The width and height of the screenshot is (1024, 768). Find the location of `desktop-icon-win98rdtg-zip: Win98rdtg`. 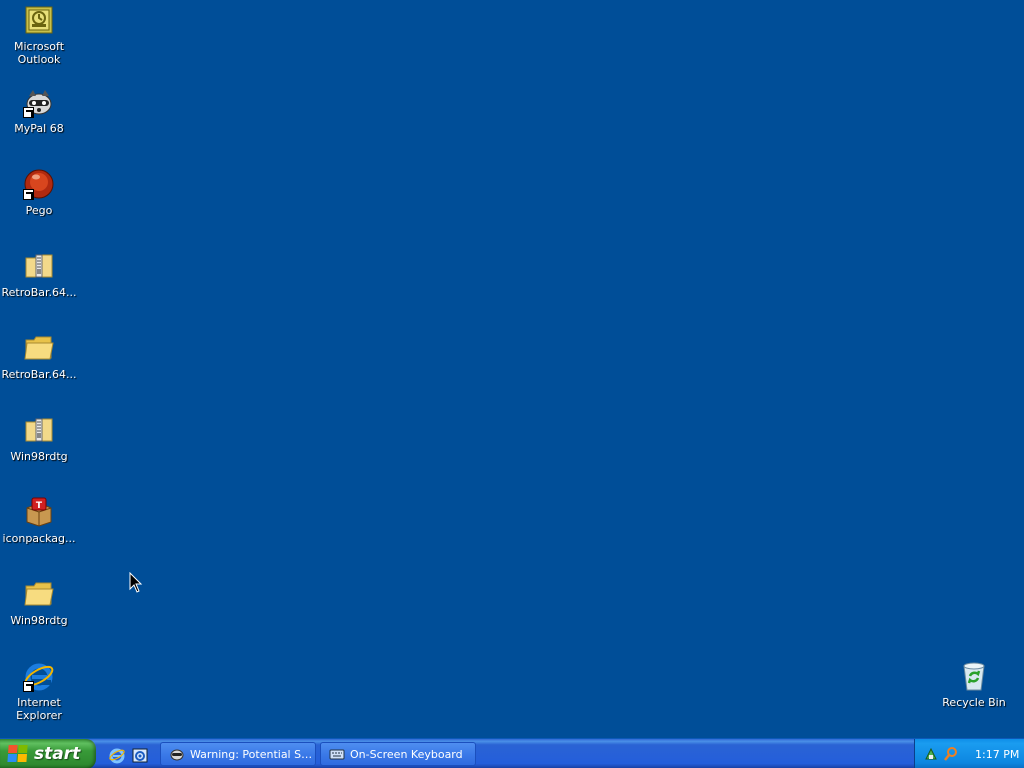

desktop-icon-win98rdtg-zip: Win98rdtg is located at coordinates (39, 438).